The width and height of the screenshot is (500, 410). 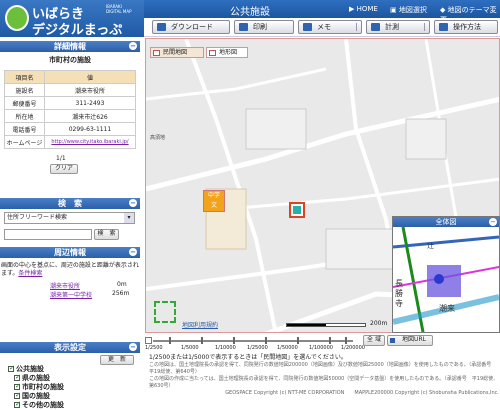 I want to click on logo-line2: デジタルまっぷ, so click(x=77, y=30).